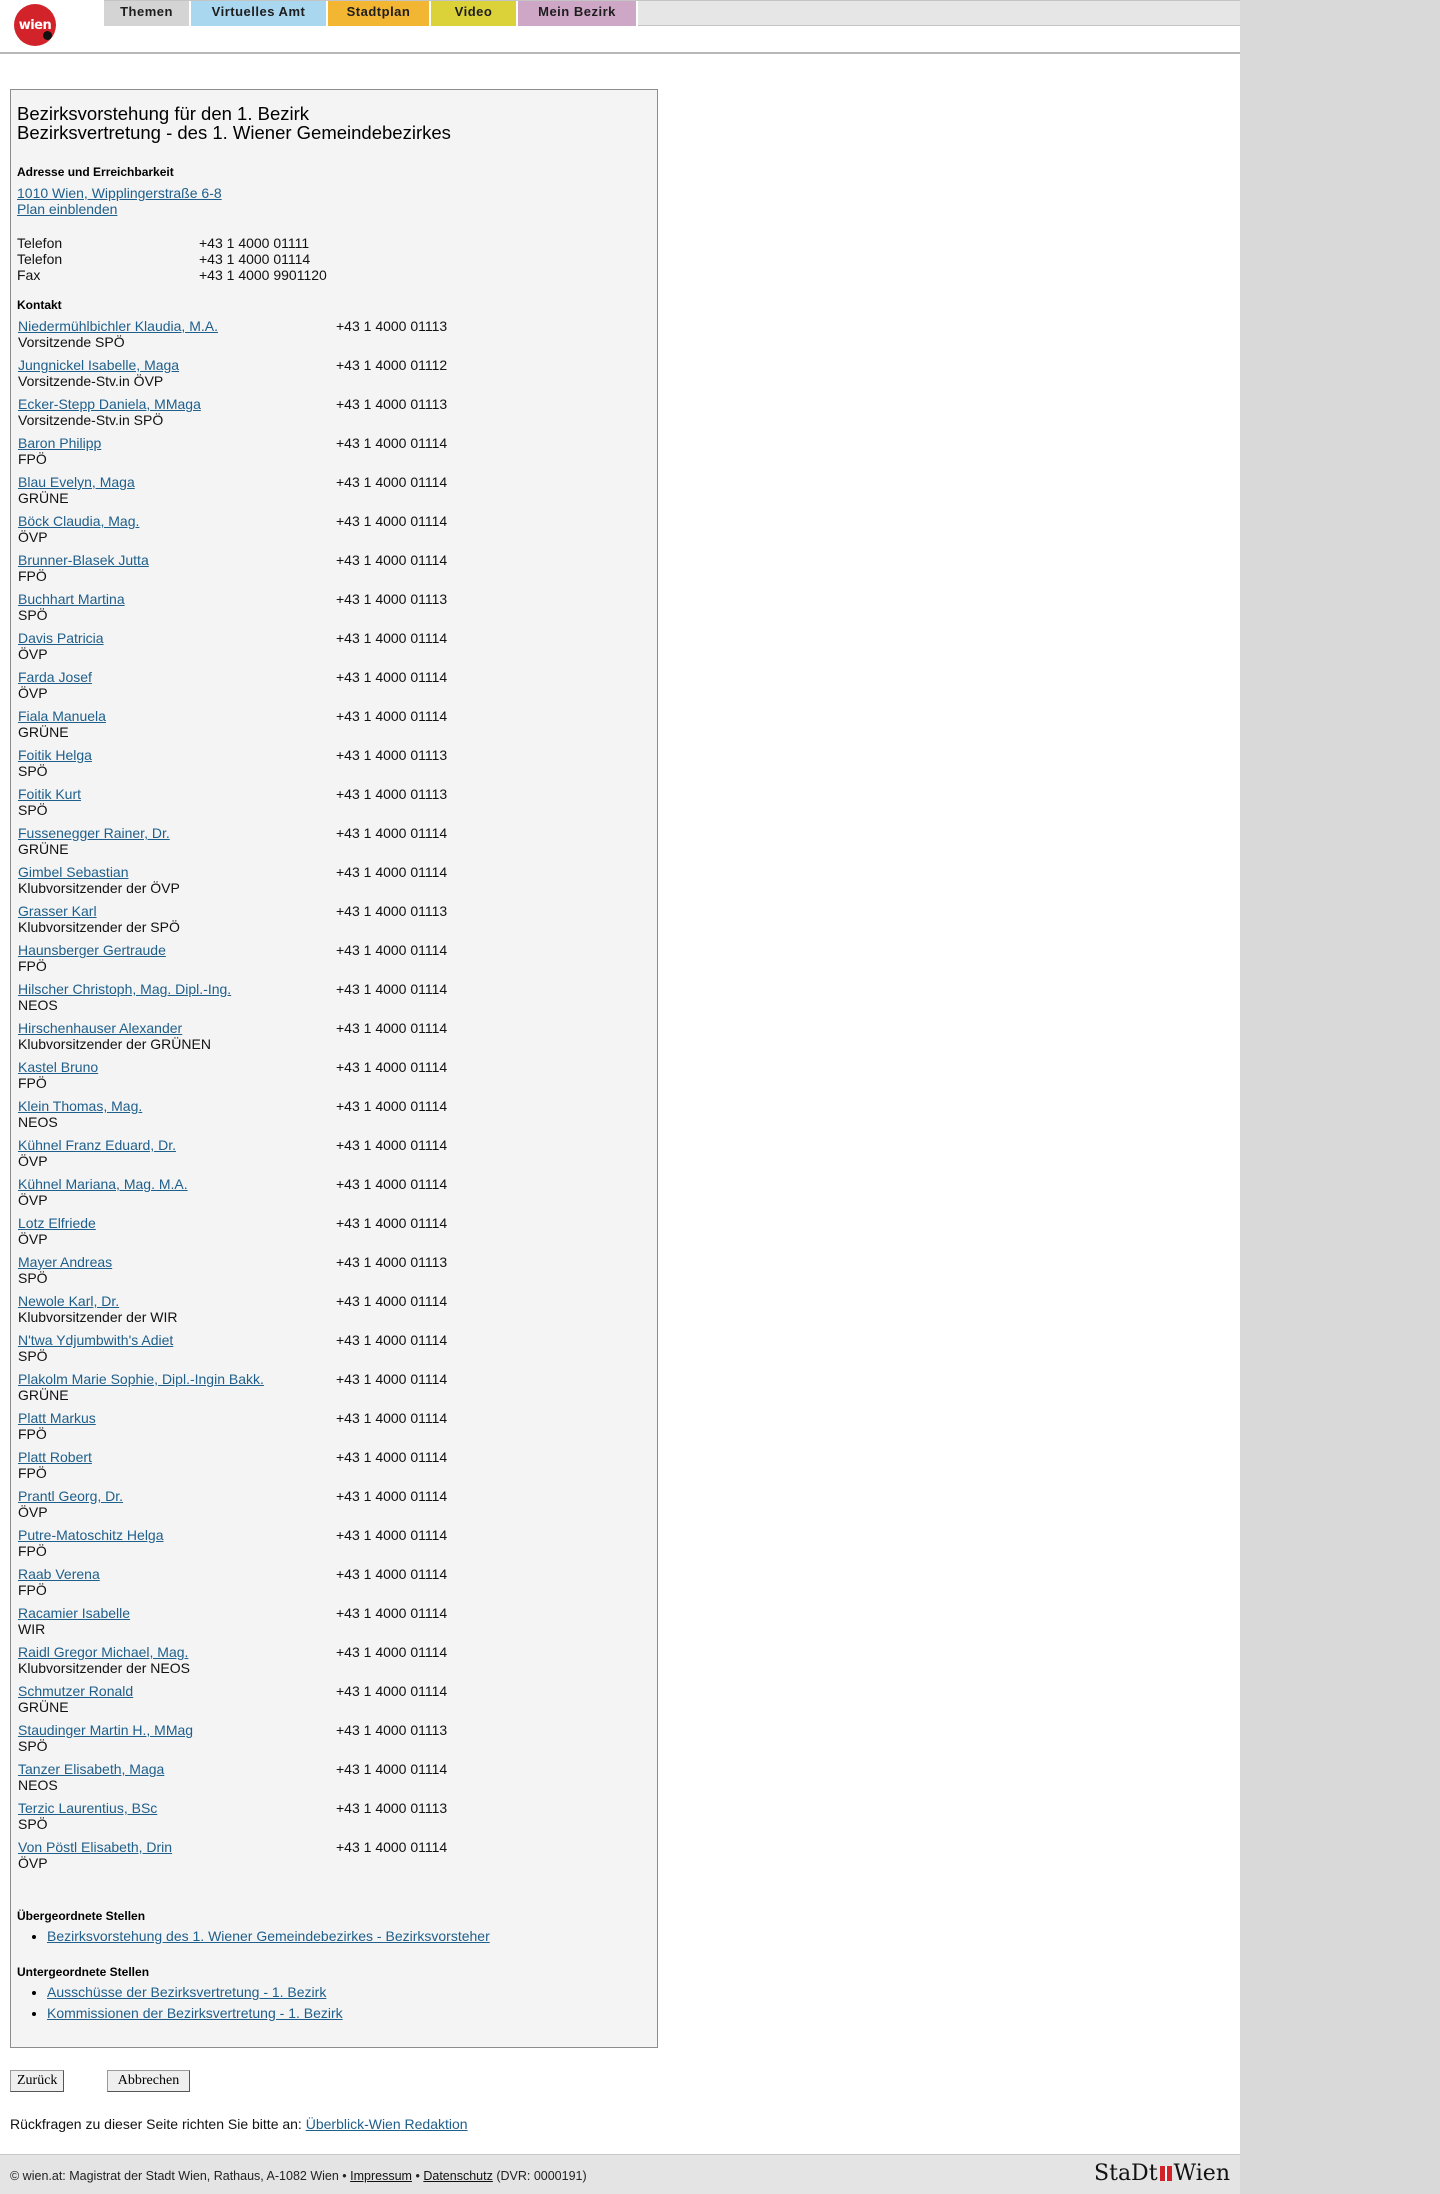  I want to click on member-name-link: Gimbel Sebastian, so click(73, 872).